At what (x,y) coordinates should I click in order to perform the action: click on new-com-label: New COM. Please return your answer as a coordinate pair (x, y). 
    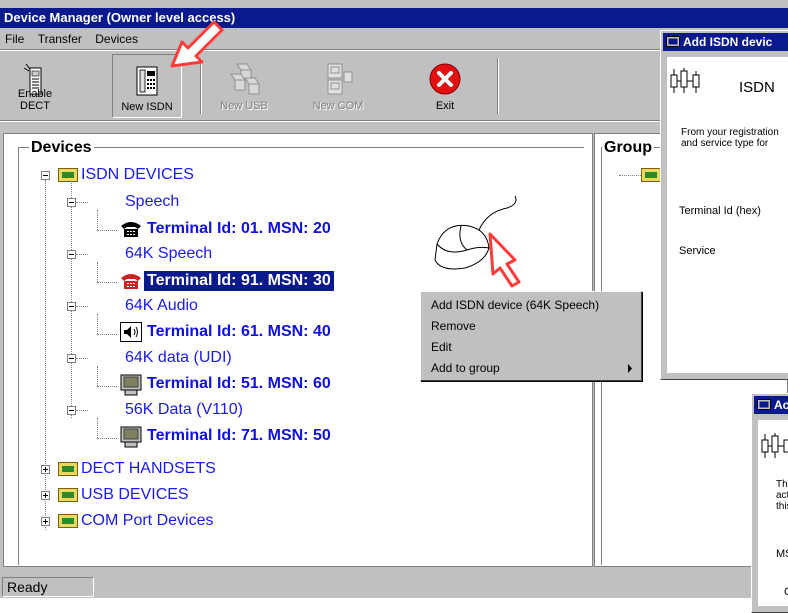
    Looking at the image, I should click on (338, 106).